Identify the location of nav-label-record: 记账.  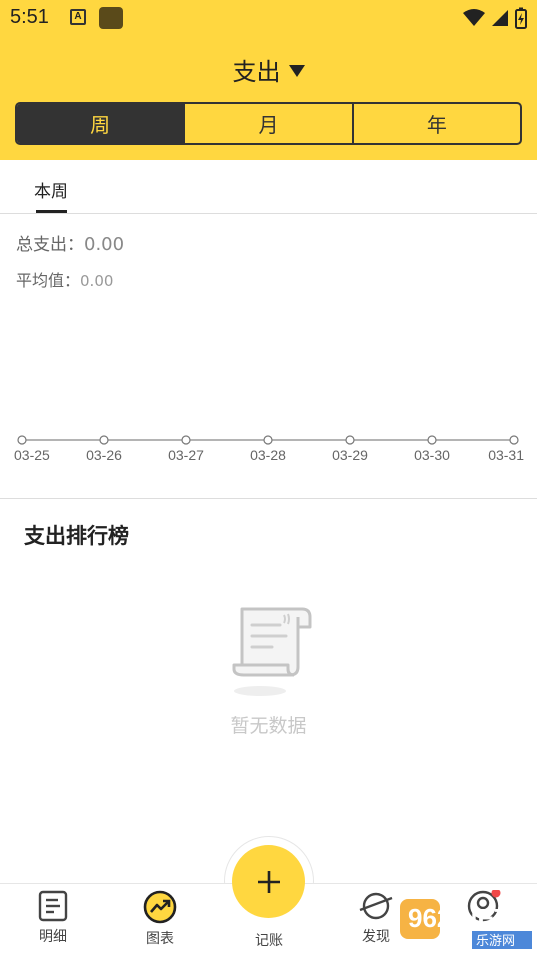
(269, 941).